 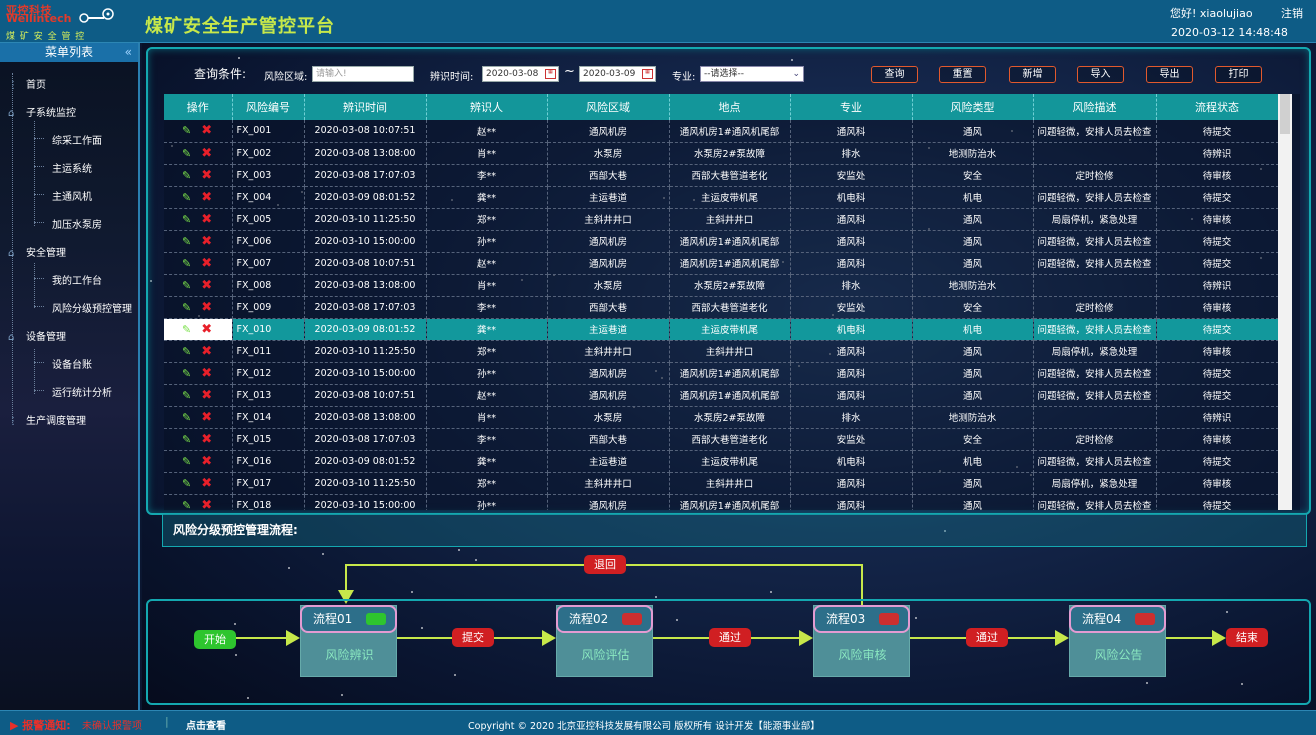 I want to click on table-cell: 排水, so click(x=851, y=417).